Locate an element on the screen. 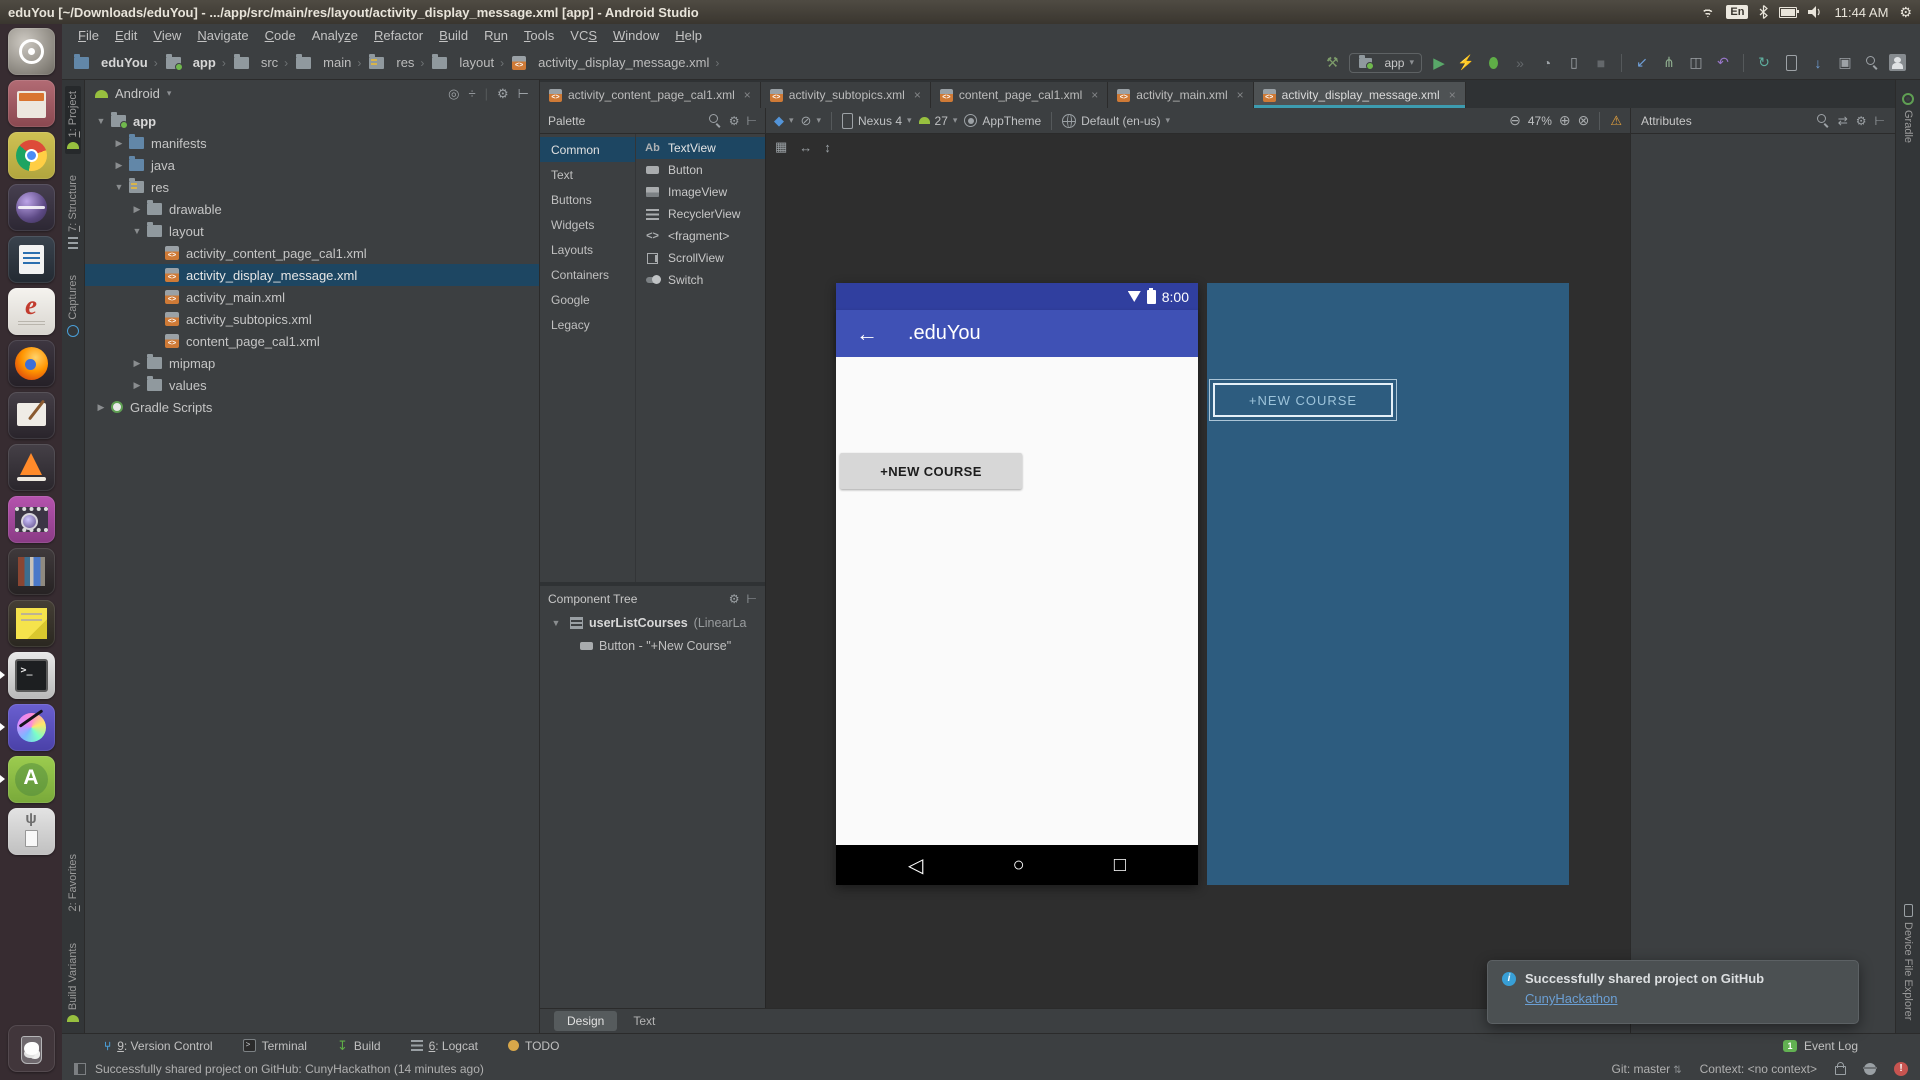 The height and width of the screenshot is (1080, 1920). usb-creator-icon is located at coordinates (31, 831).